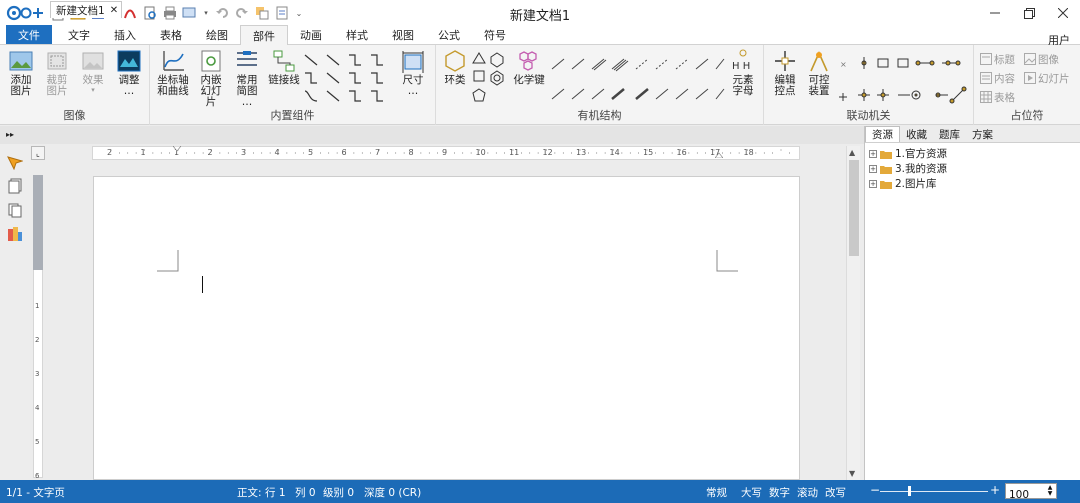 The height and width of the screenshot is (503, 1080). Describe the element at coordinates (93, 71) in the screenshot. I see `effect-button: 效果 ▾` at that location.